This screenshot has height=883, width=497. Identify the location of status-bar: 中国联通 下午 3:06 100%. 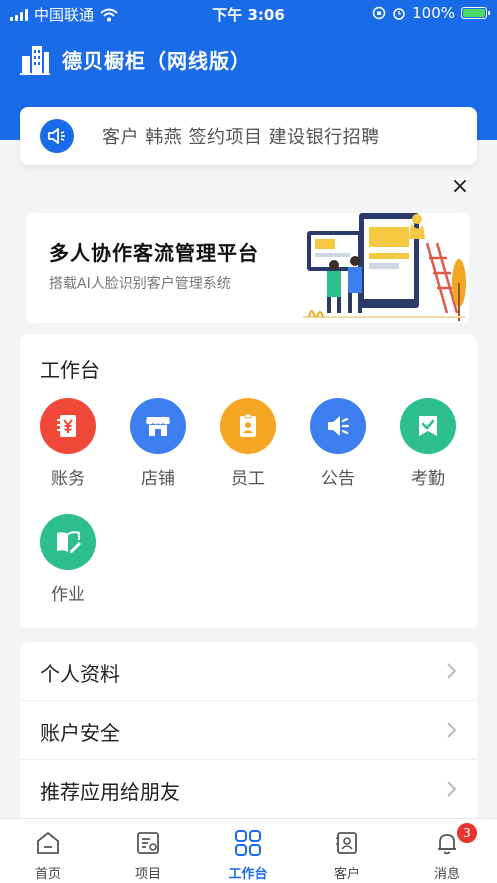
(248, 14).